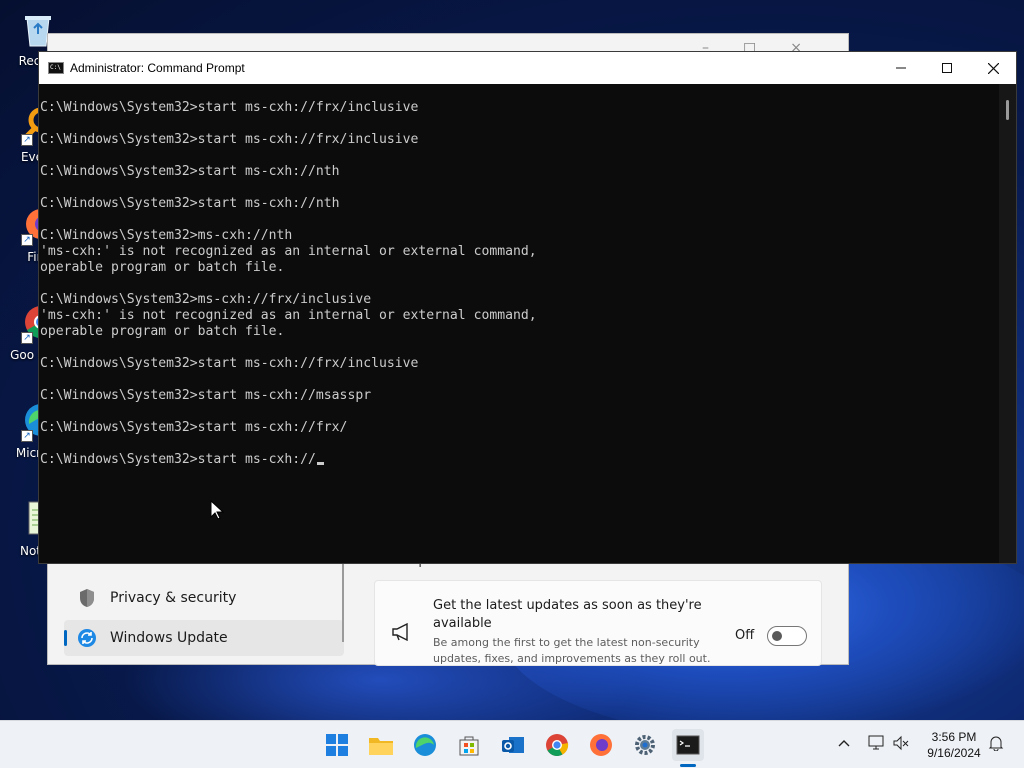  I want to click on volume-status, so click(901, 745).